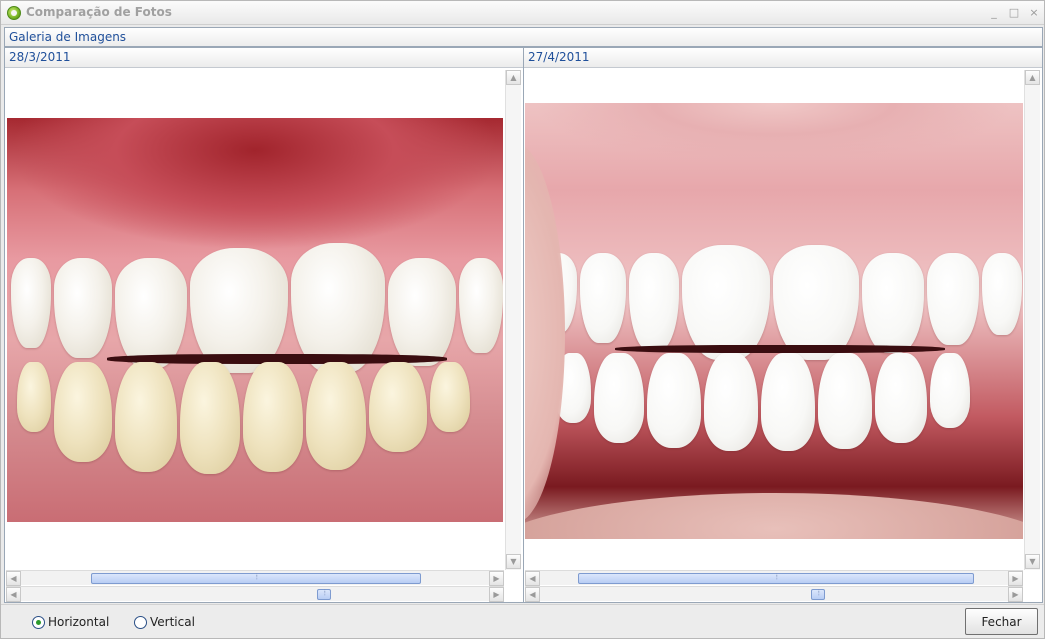 This screenshot has width=1045, height=639. What do you see at coordinates (1014, 13) in the screenshot?
I see `maximize-icon: □` at bounding box center [1014, 13].